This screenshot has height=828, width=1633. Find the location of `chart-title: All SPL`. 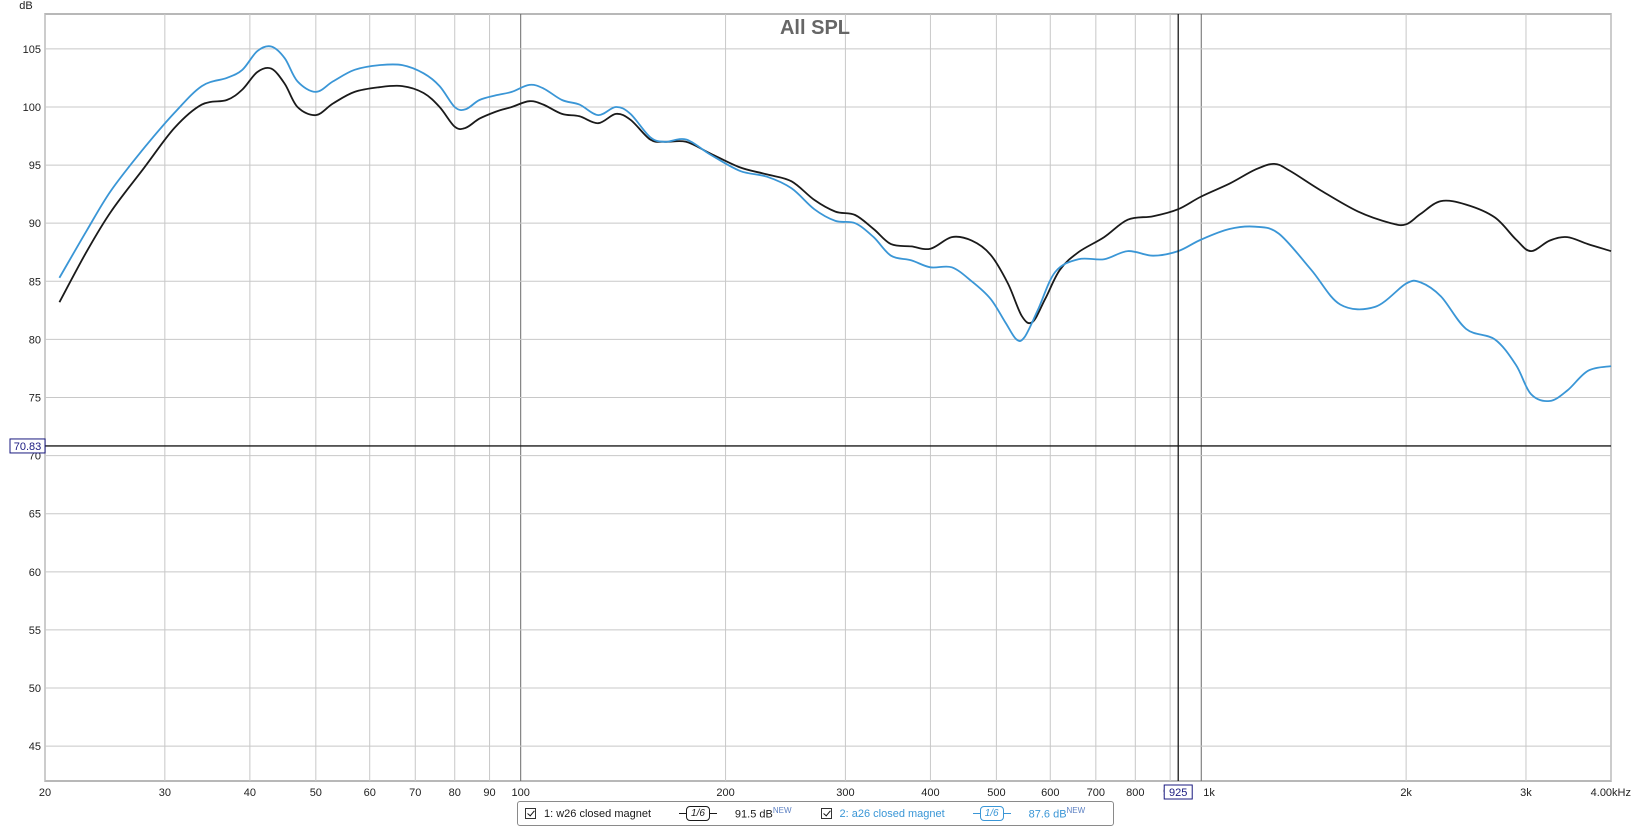

chart-title: All SPL is located at coordinates (815, 28).